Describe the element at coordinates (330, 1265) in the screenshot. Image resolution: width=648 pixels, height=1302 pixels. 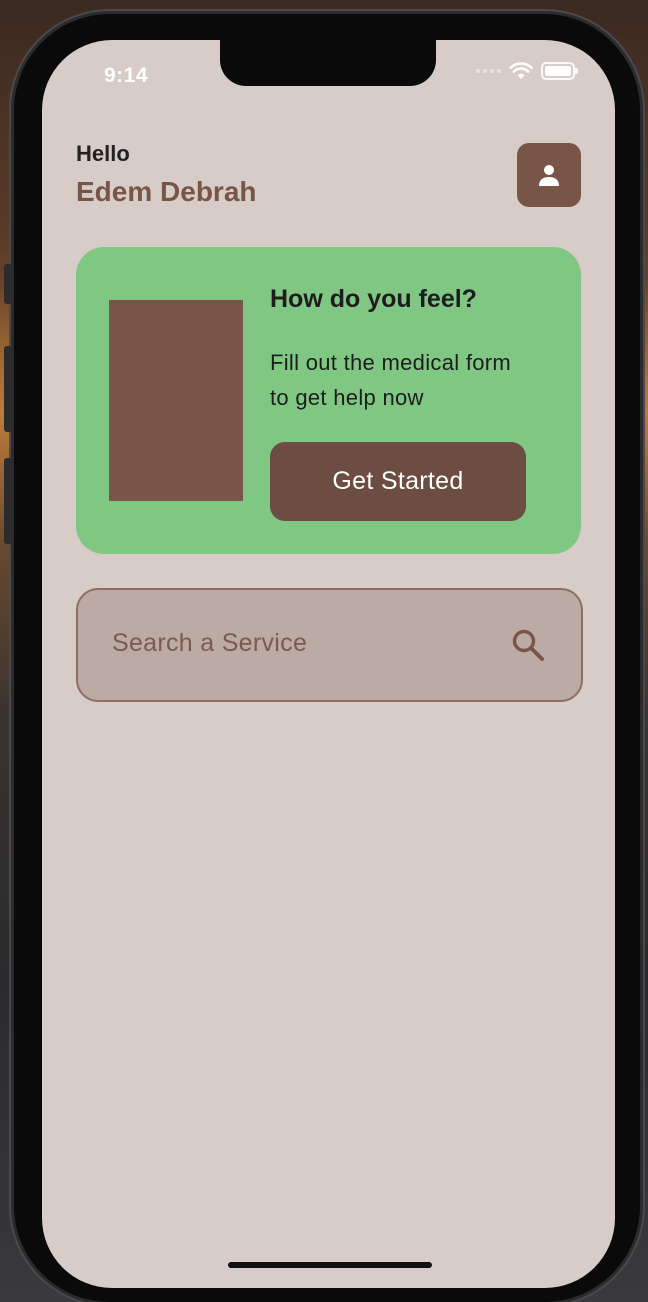
I see `home-indicator` at that location.